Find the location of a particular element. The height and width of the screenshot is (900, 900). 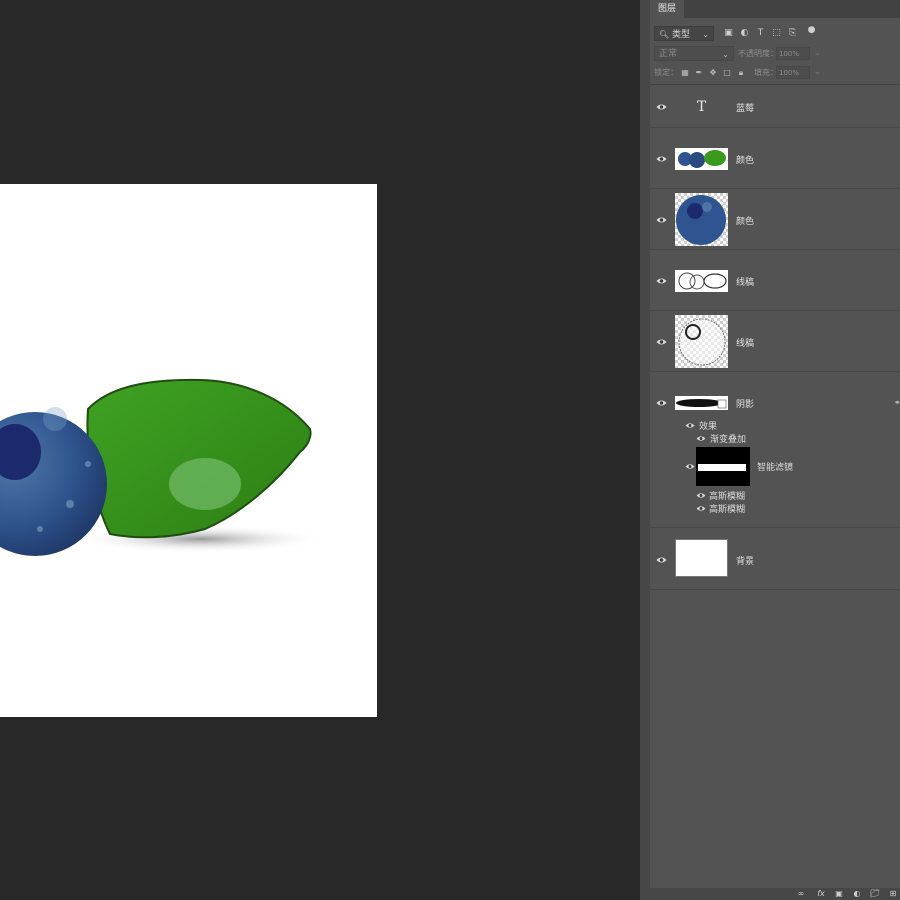

lock-position-icon: ✥ is located at coordinates (713, 73).